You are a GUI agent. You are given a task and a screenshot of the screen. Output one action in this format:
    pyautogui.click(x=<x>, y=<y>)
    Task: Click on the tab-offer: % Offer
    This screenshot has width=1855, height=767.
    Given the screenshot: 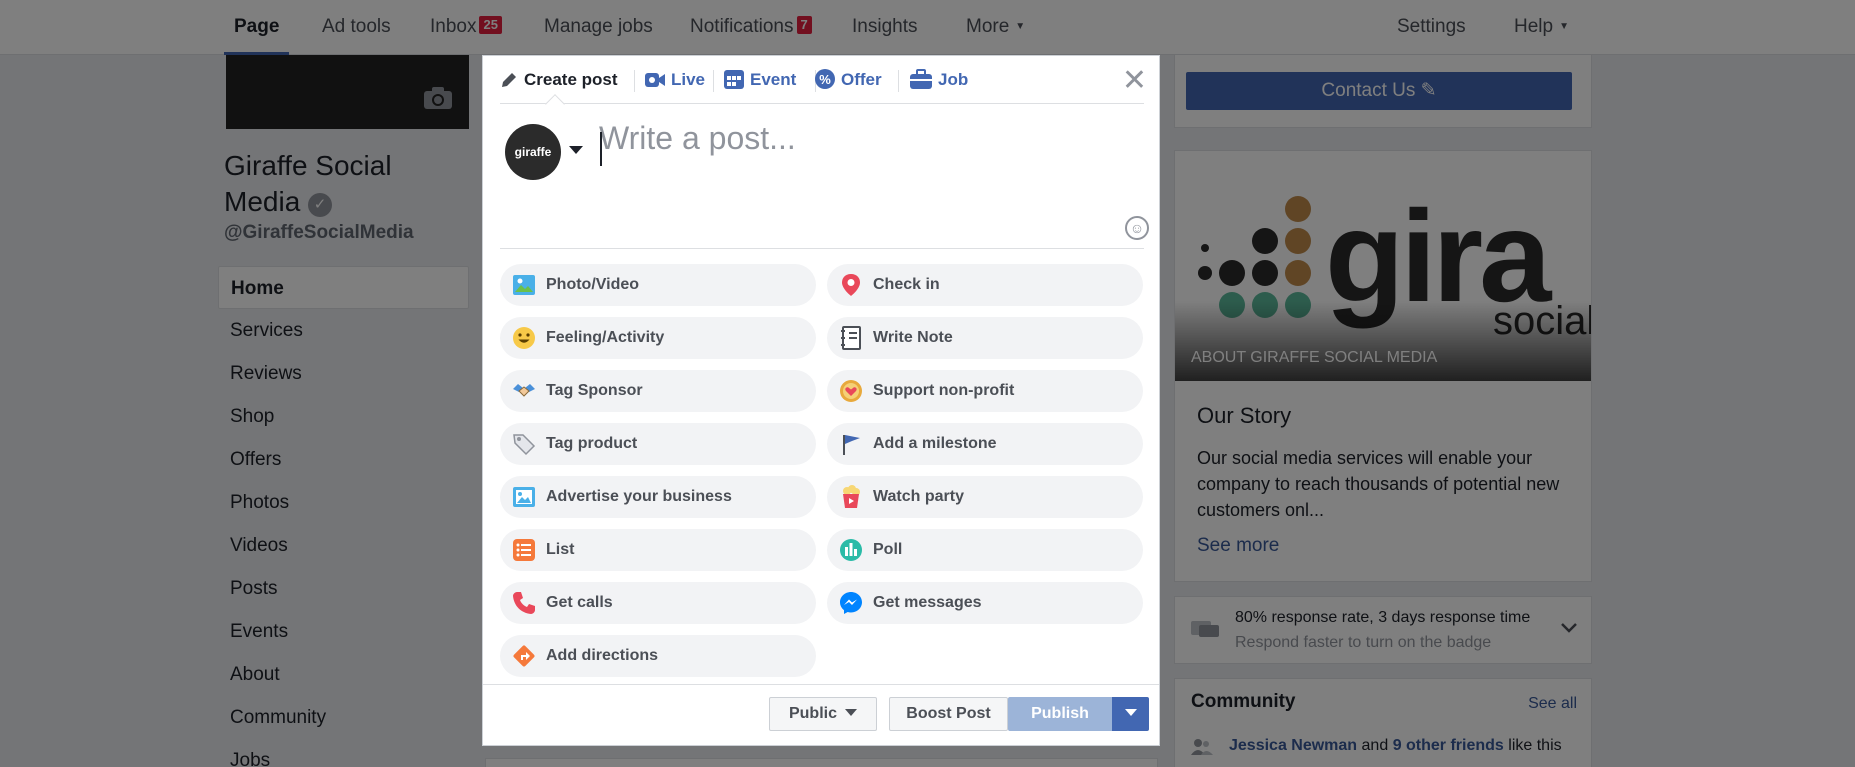 What is the action you would take?
    pyautogui.click(x=848, y=80)
    